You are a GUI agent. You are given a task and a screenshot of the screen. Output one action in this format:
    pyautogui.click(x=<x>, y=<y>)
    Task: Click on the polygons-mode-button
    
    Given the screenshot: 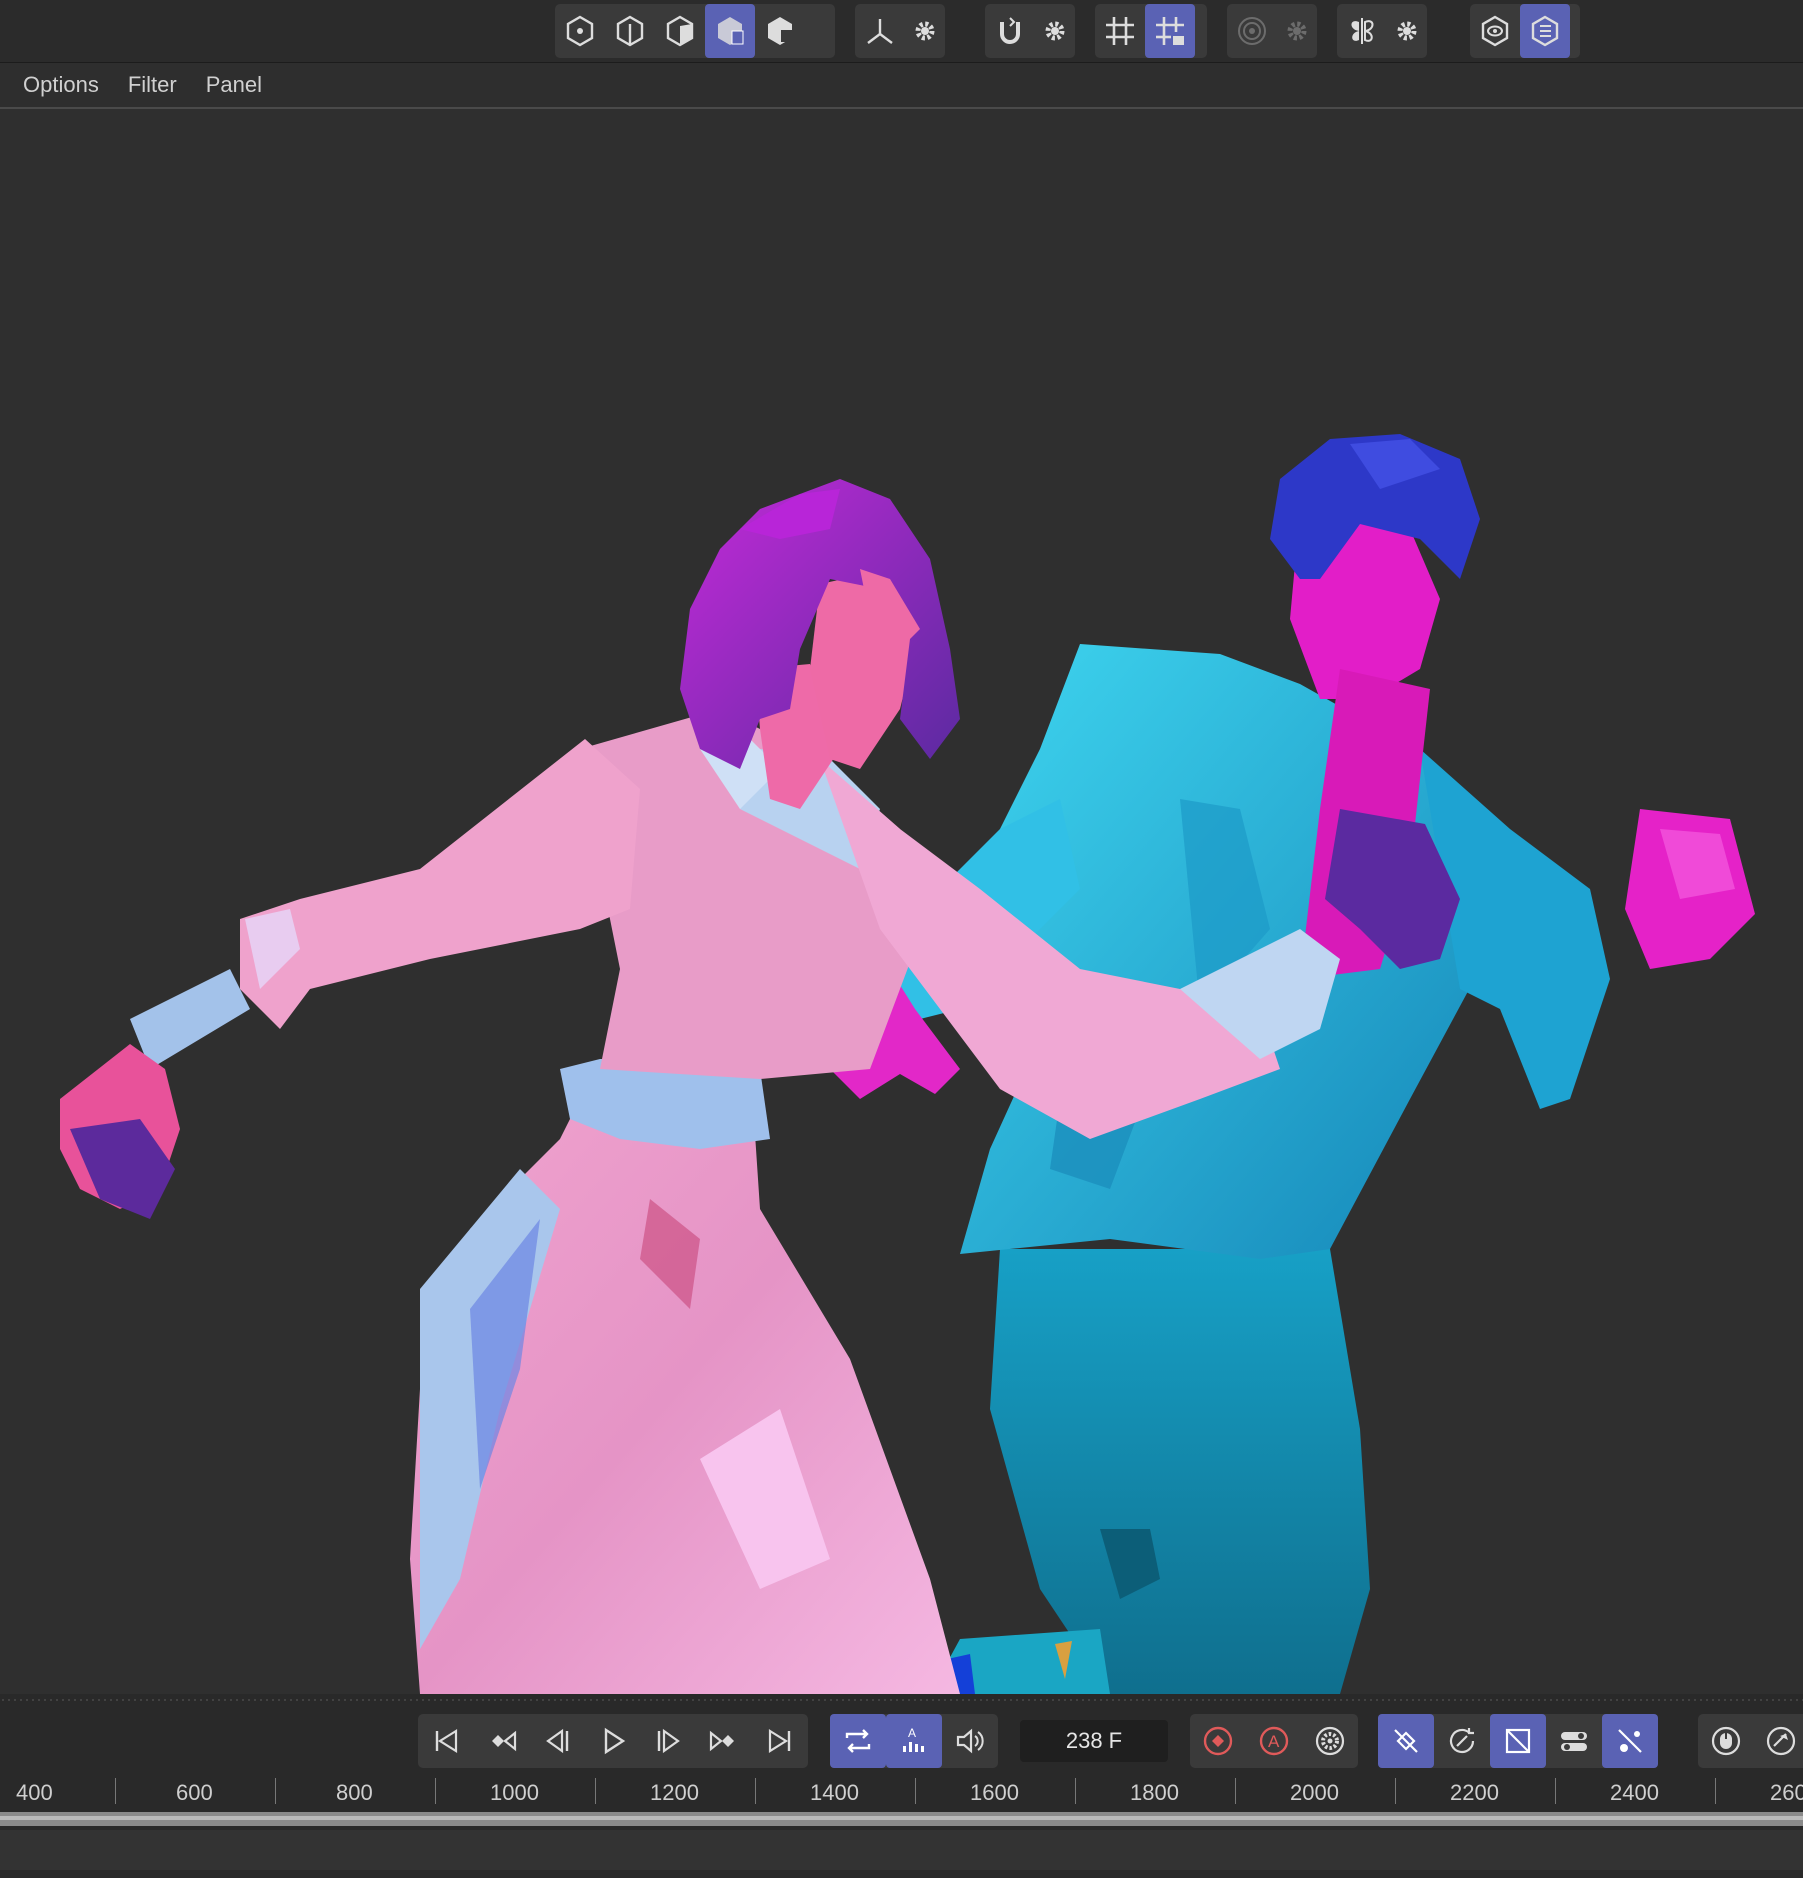 What is the action you would take?
    pyautogui.click(x=680, y=31)
    